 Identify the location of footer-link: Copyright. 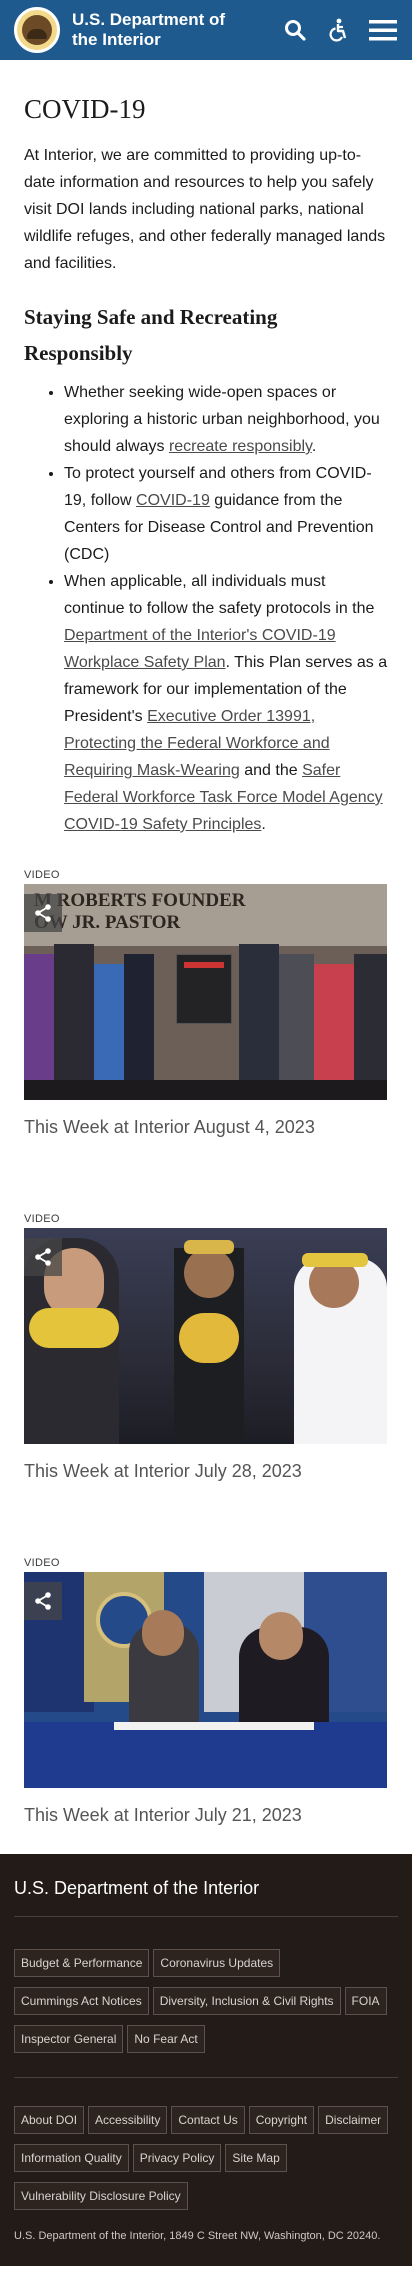
(281, 2120).